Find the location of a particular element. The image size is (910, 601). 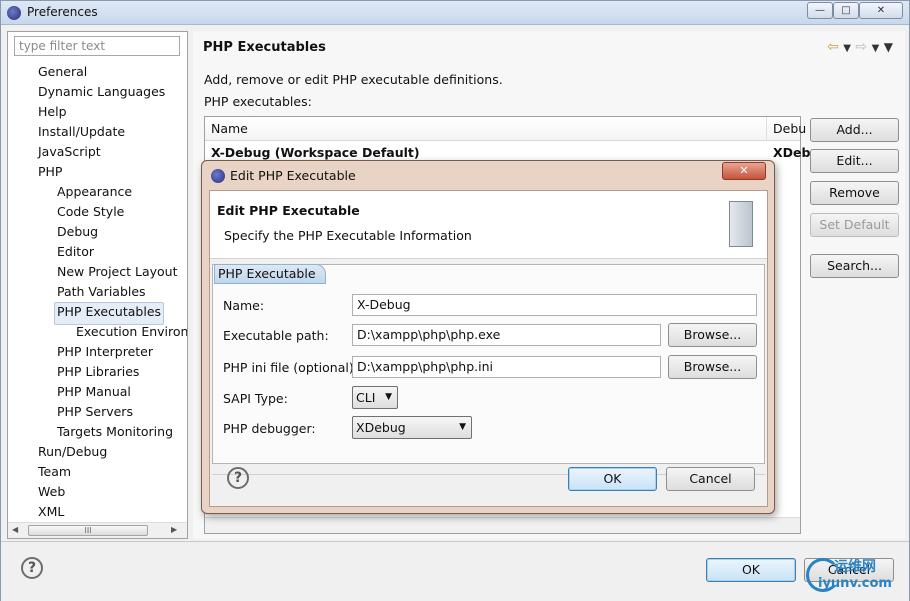

sidebar-item: XML is located at coordinates (51, 511).